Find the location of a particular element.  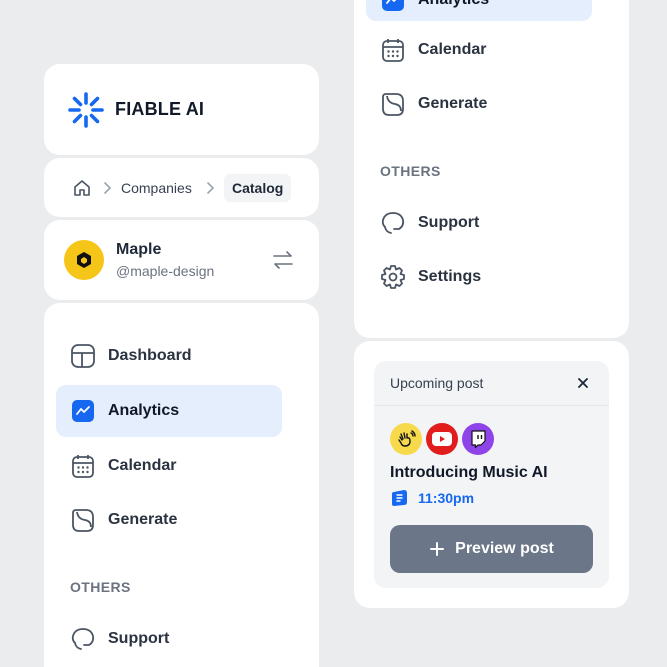

preview-post-button: Preview post is located at coordinates (491, 549).